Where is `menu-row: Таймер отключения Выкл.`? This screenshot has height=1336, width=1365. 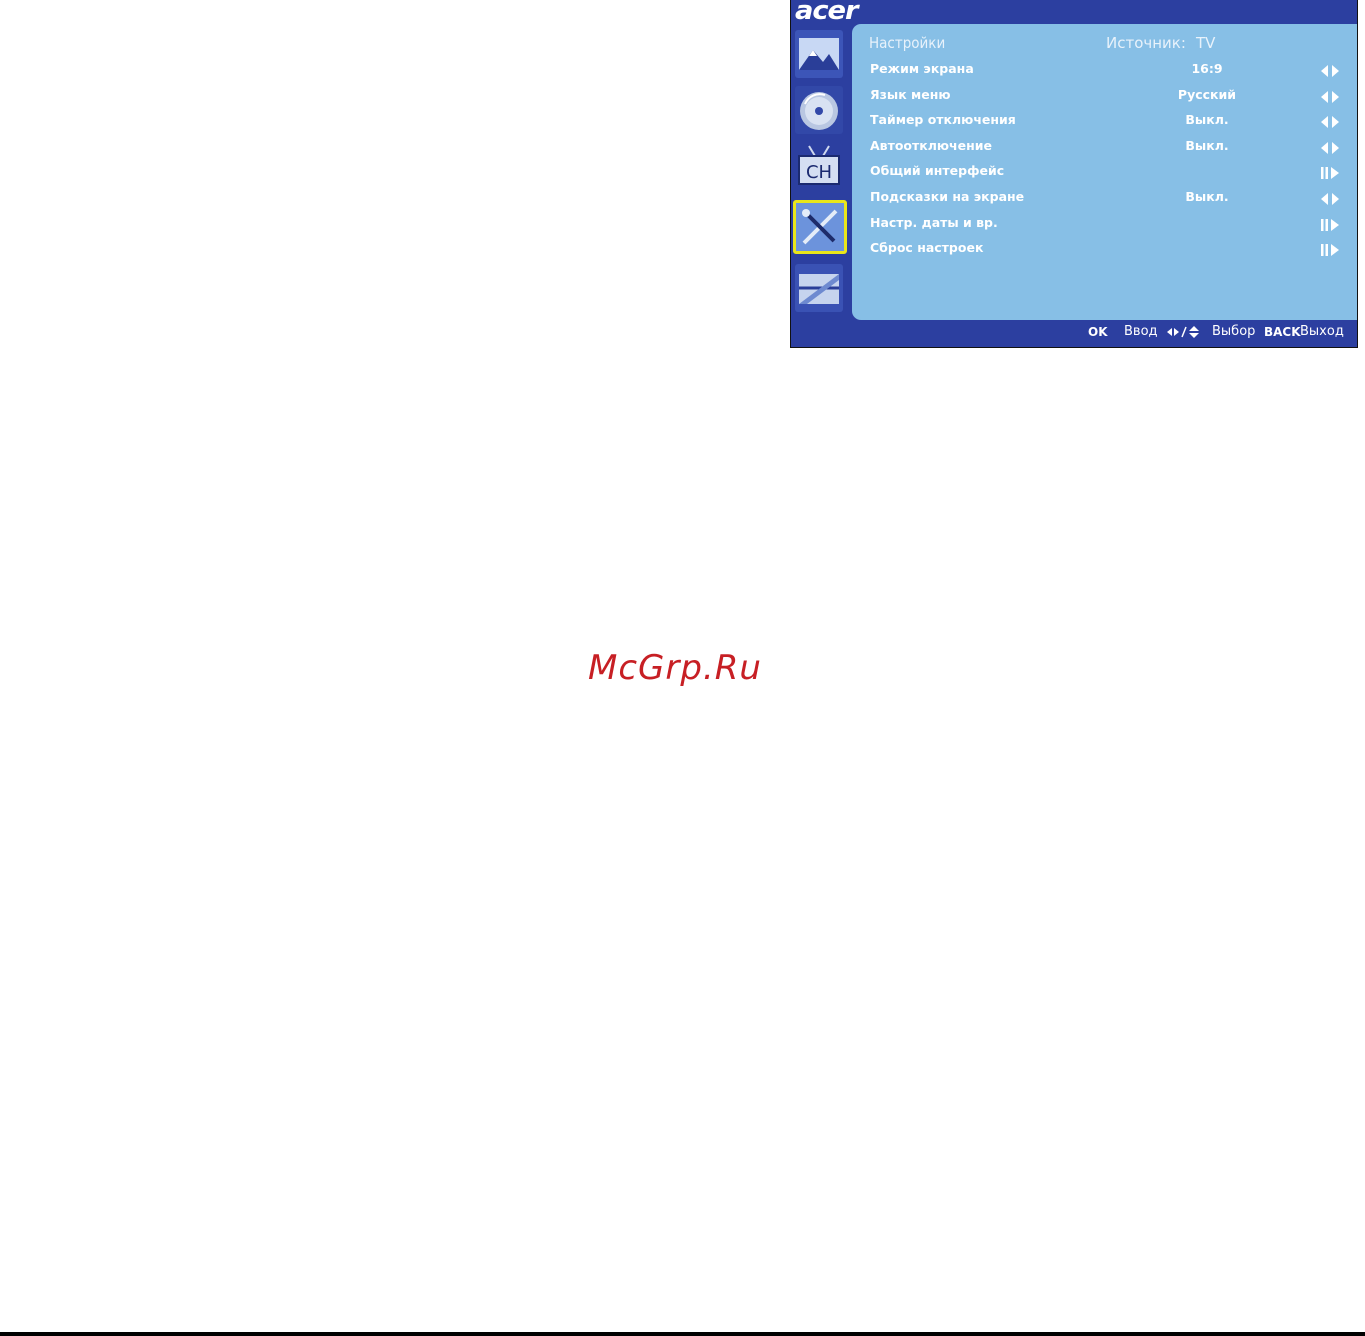
menu-row: Таймер отключения Выкл. is located at coordinates (1104, 121).